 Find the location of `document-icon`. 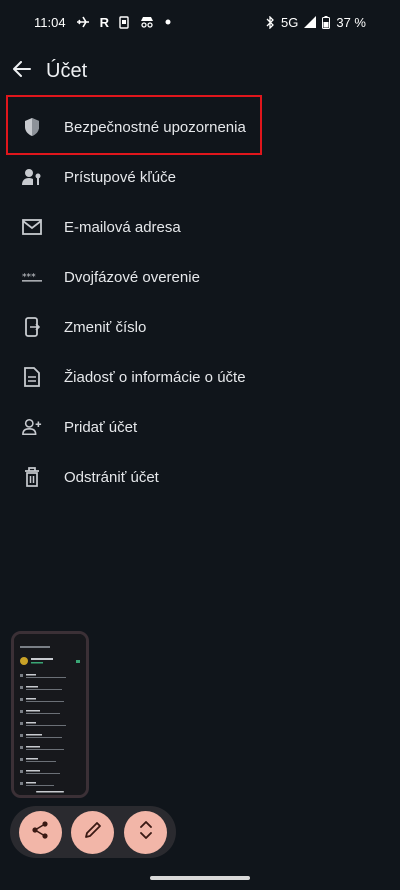

document-icon is located at coordinates (32, 377).